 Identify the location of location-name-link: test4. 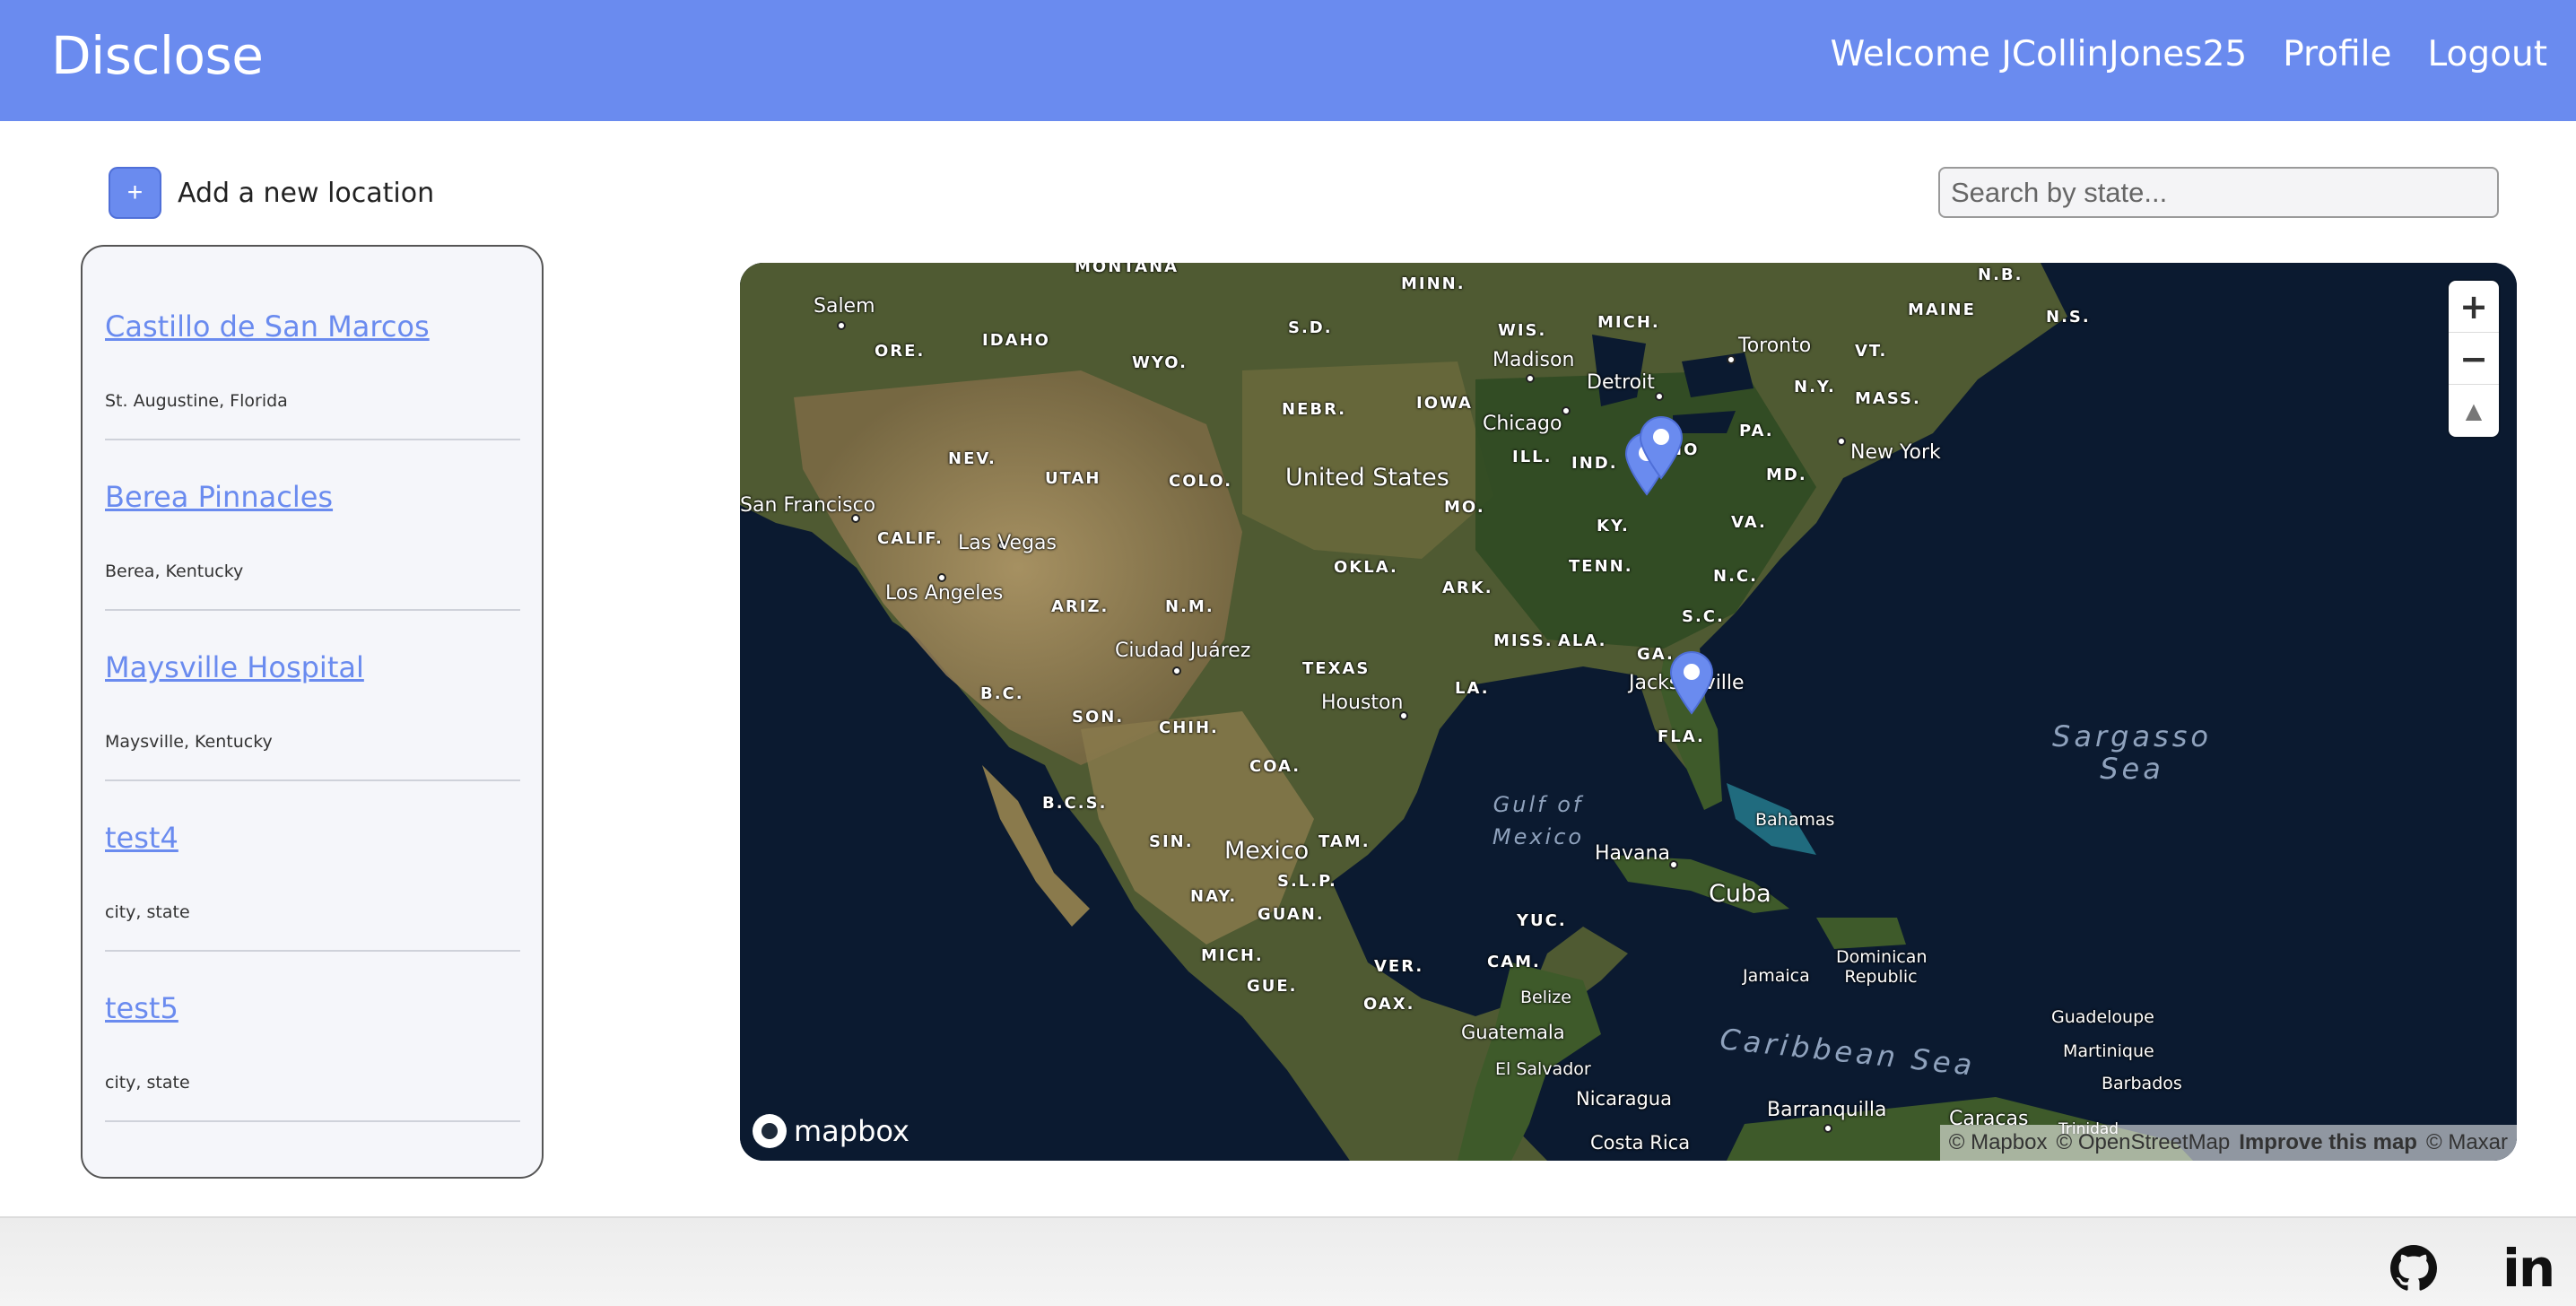
(141, 838).